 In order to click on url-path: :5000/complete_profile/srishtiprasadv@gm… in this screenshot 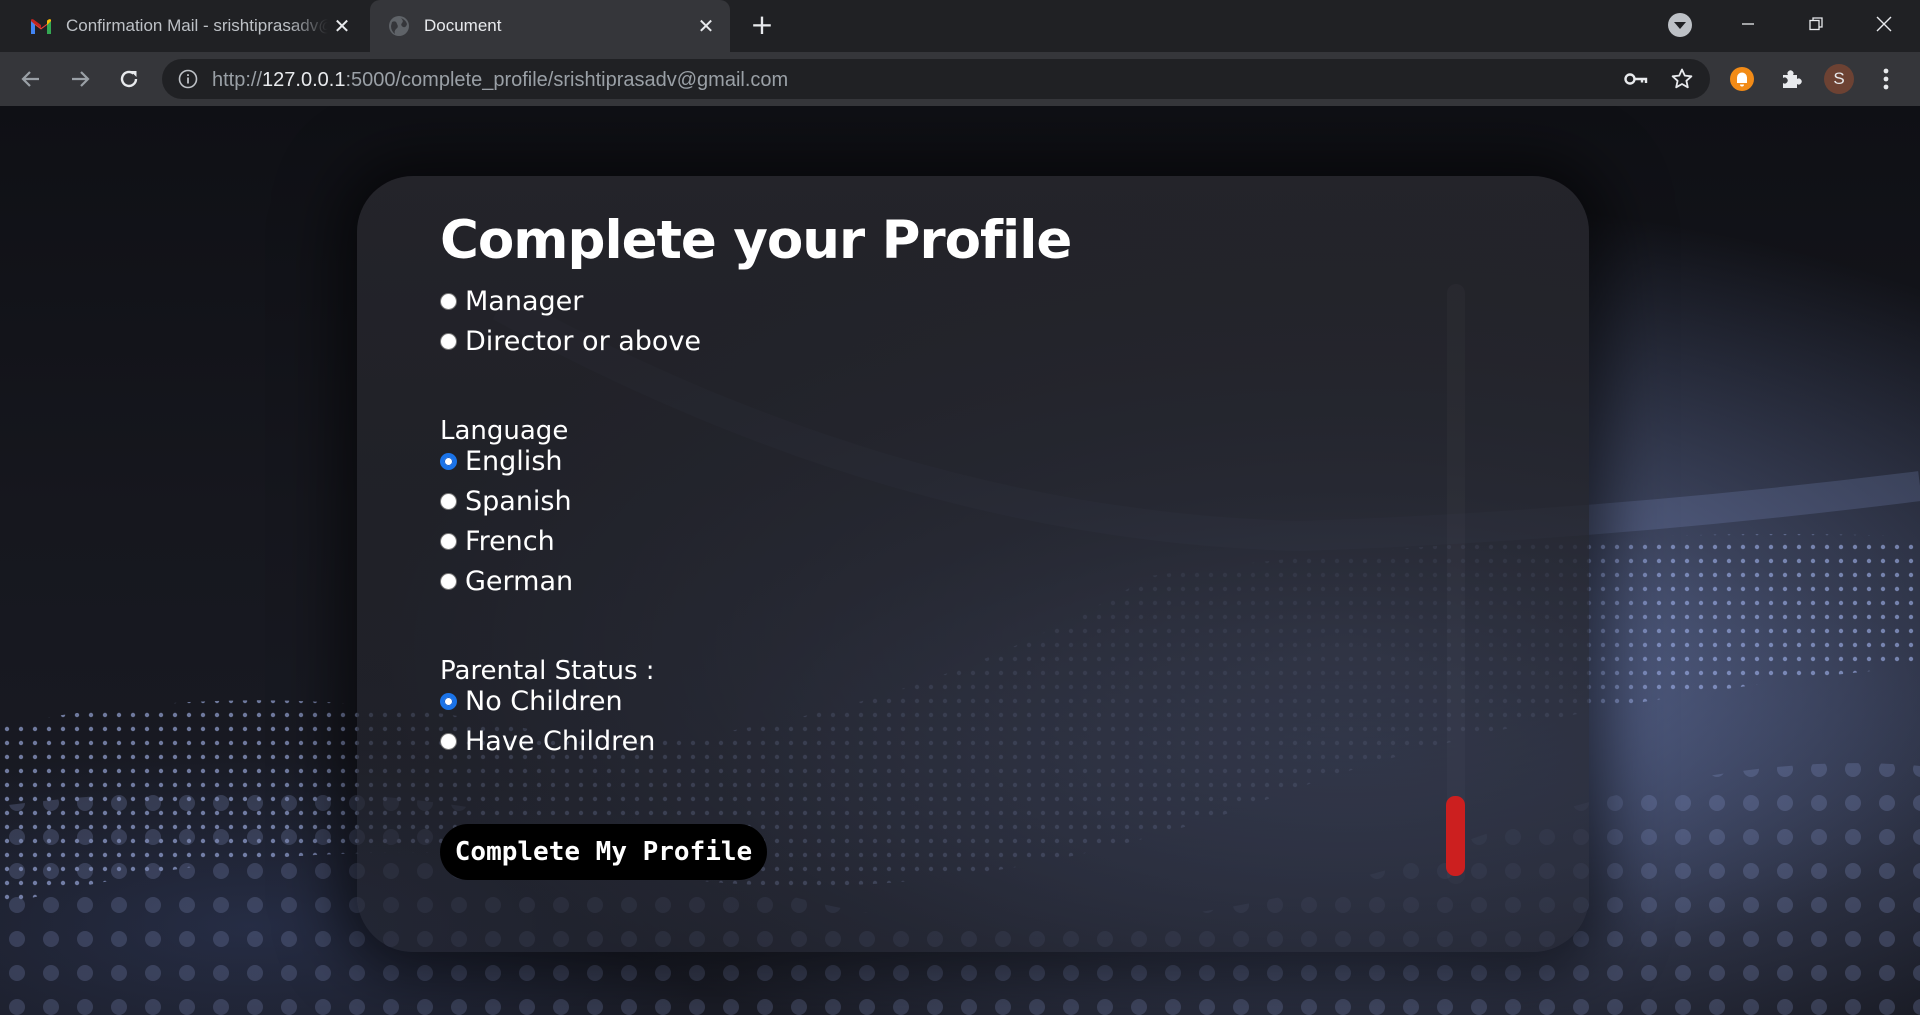, I will do `click(567, 80)`.